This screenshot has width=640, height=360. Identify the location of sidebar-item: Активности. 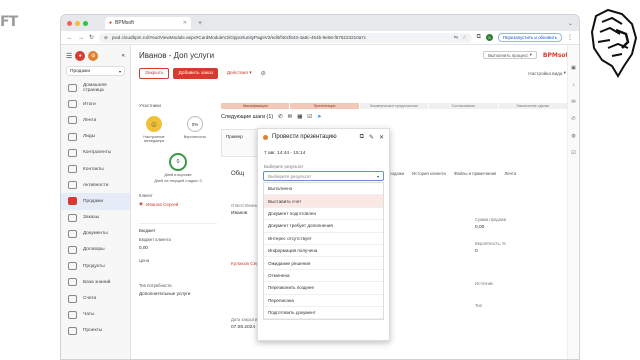
(95, 185).